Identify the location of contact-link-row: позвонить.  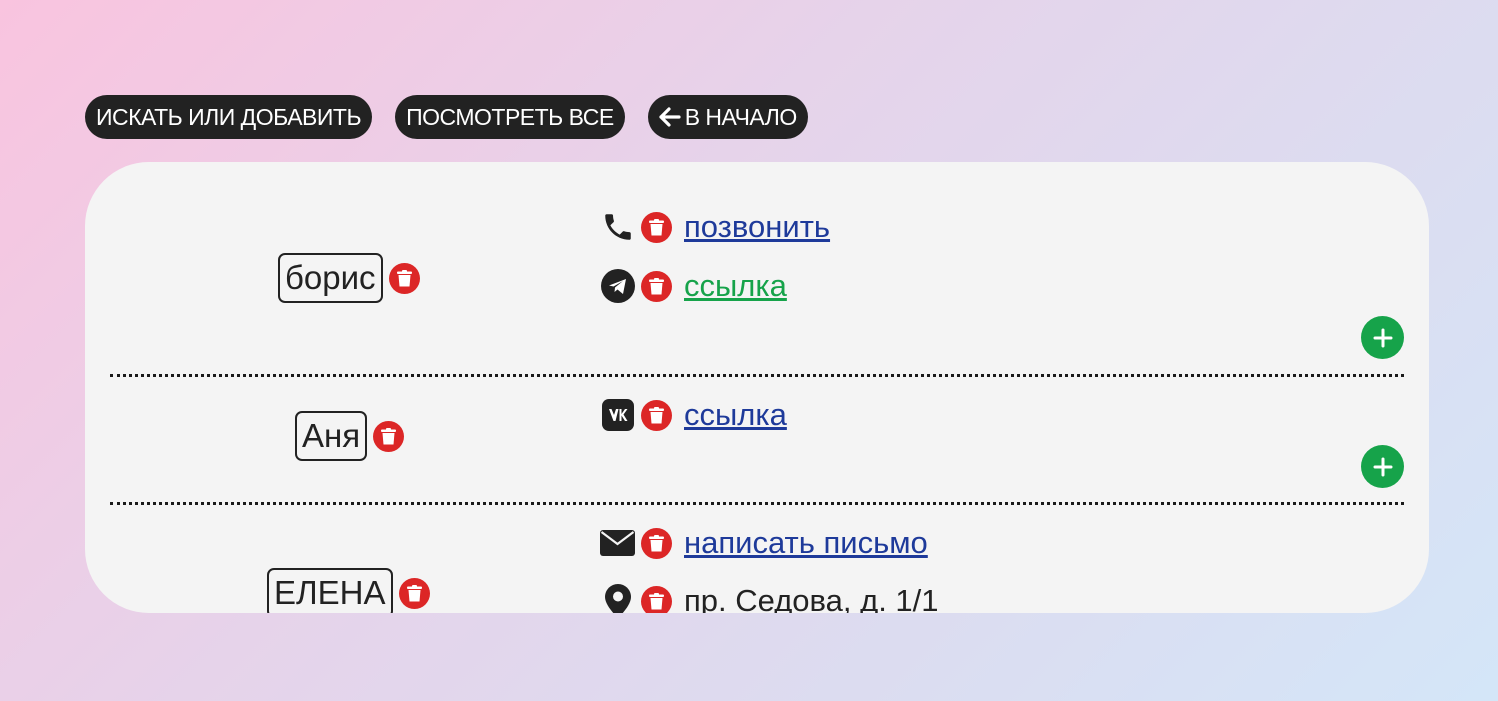
(715, 227).